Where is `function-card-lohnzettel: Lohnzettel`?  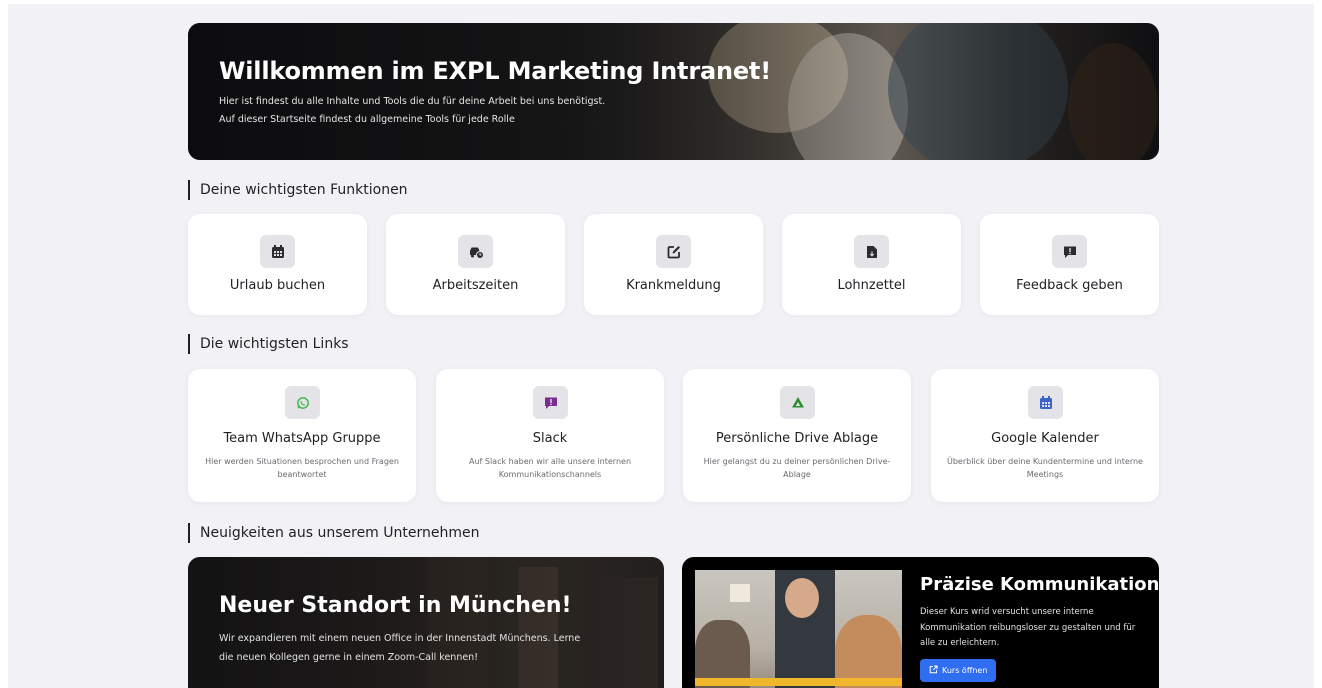 function-card-lohnzettel: Lohnzettel is located at coordinates (871, 264).